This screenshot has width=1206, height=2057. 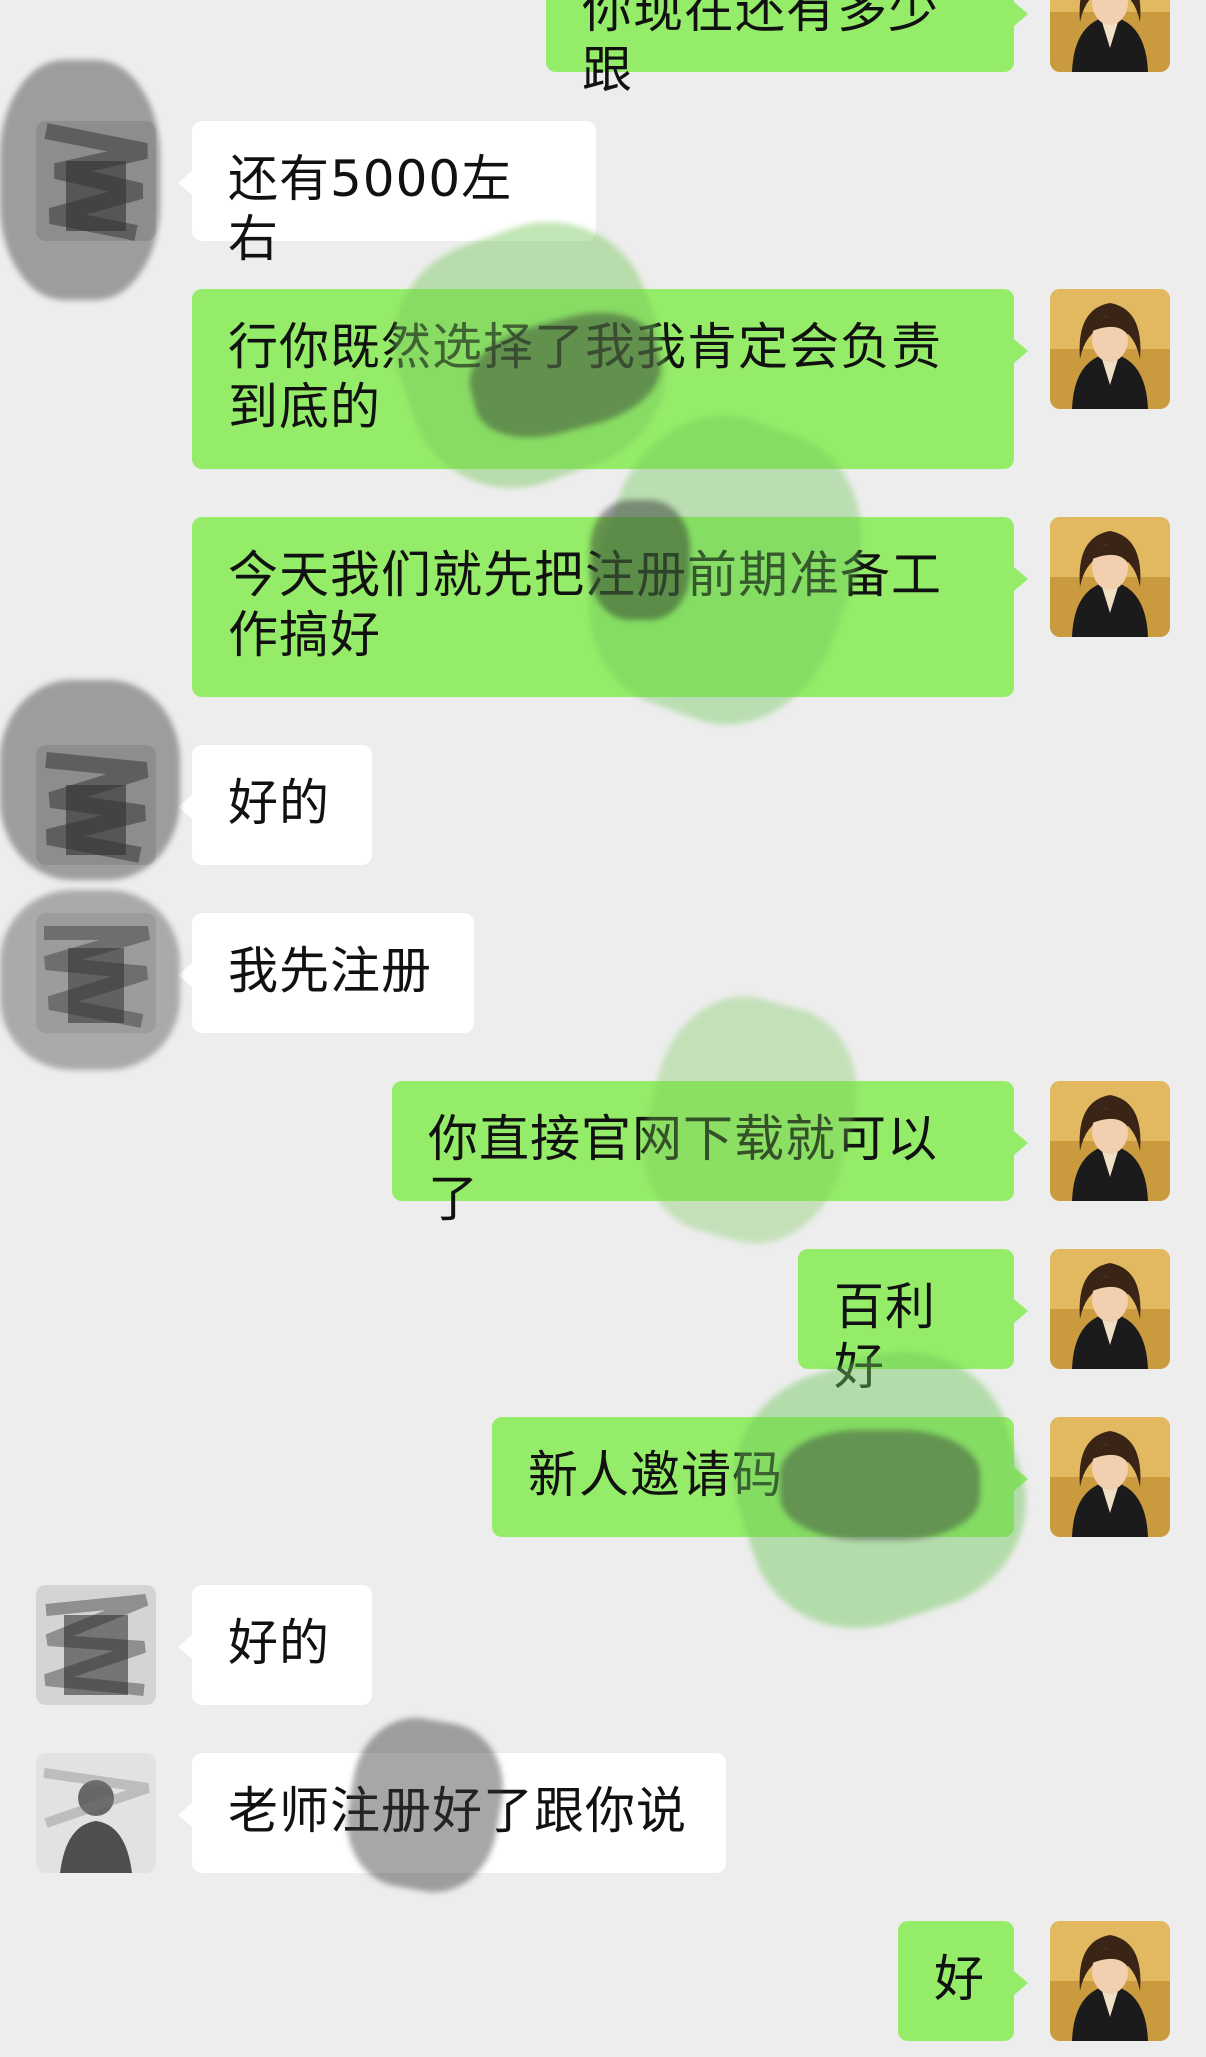 I want to click on message-bubble-outgoing: 你现在还有多少跟, so click(x=787, y=49).